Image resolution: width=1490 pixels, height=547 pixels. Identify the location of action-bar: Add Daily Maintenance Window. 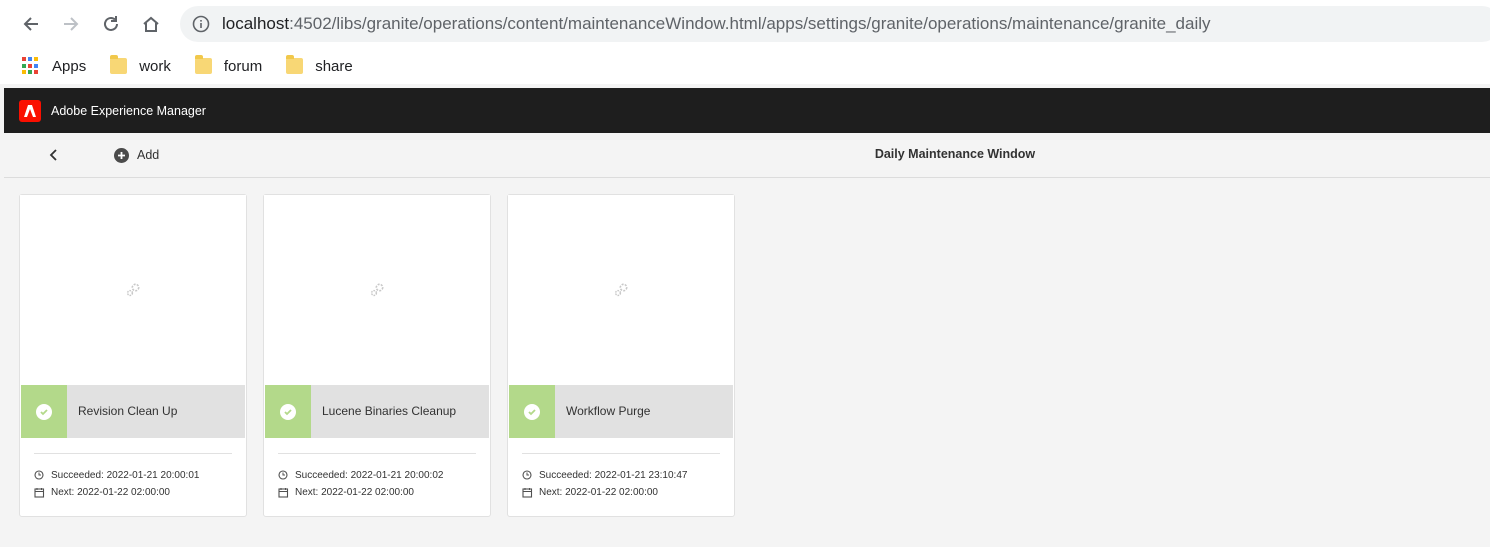
(747, 155).